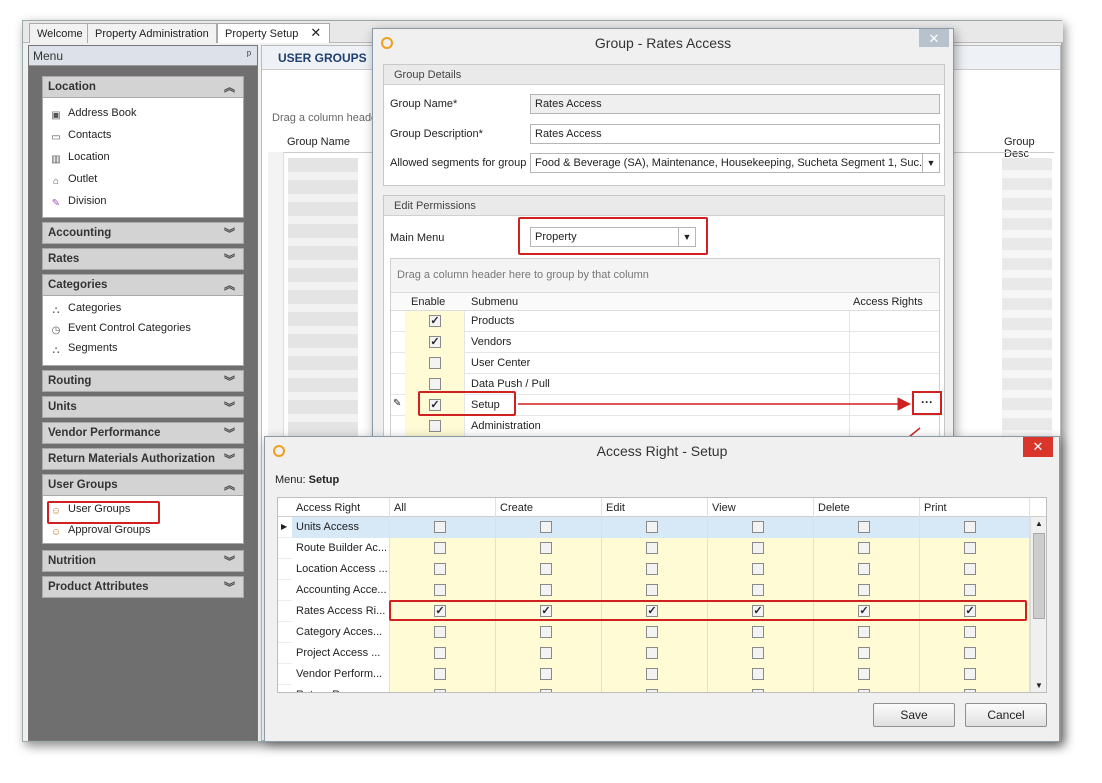  I want to click on table-row: ▶ Units Access, so click(654, 527).